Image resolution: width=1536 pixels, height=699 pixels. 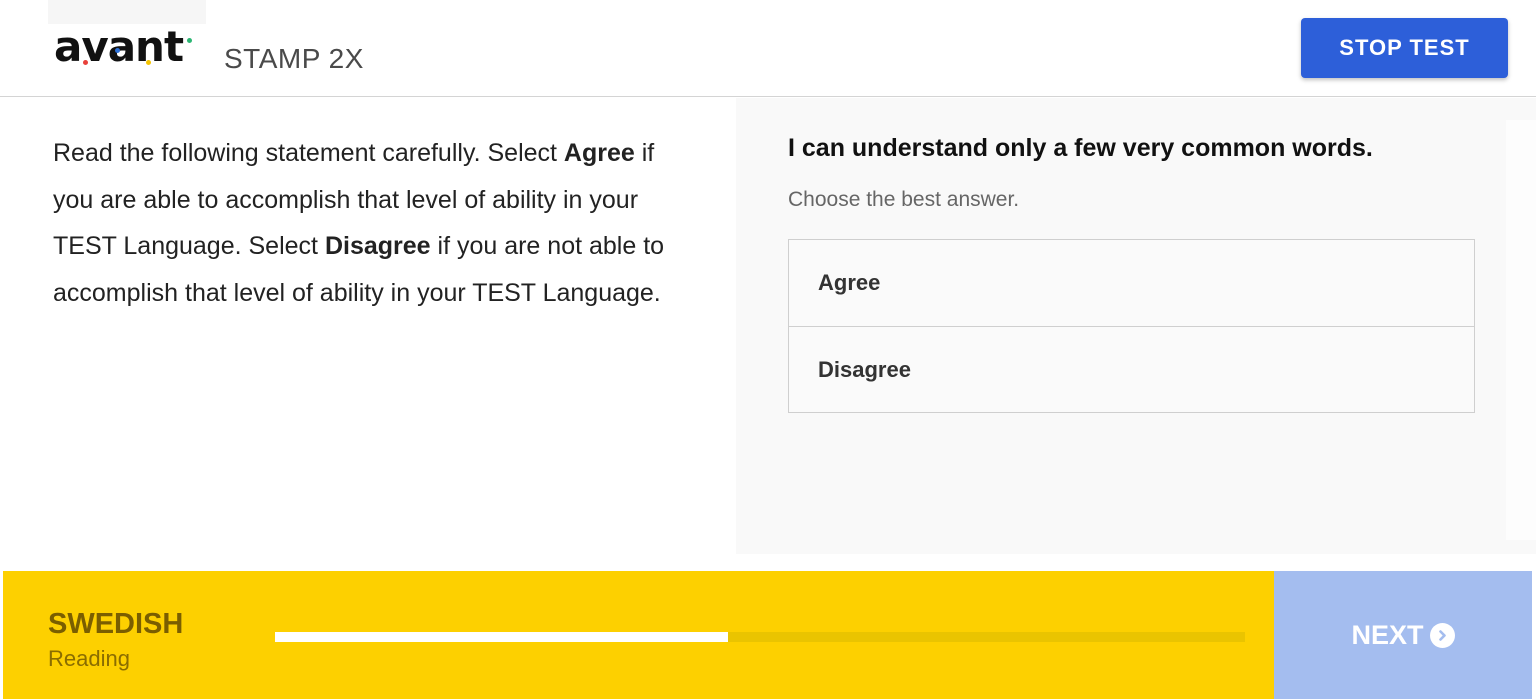 I want to click on test-skill: Reading, so click(x=89, y=658).